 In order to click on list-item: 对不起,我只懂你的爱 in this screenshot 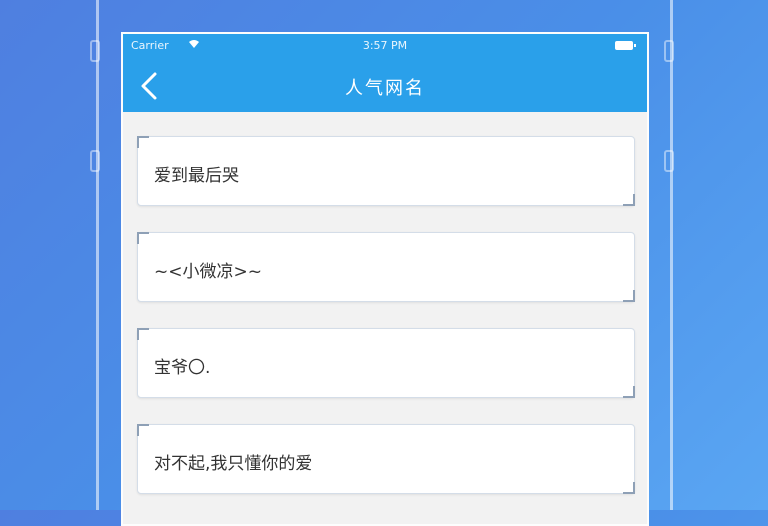, I will do `click(386, 459)`.